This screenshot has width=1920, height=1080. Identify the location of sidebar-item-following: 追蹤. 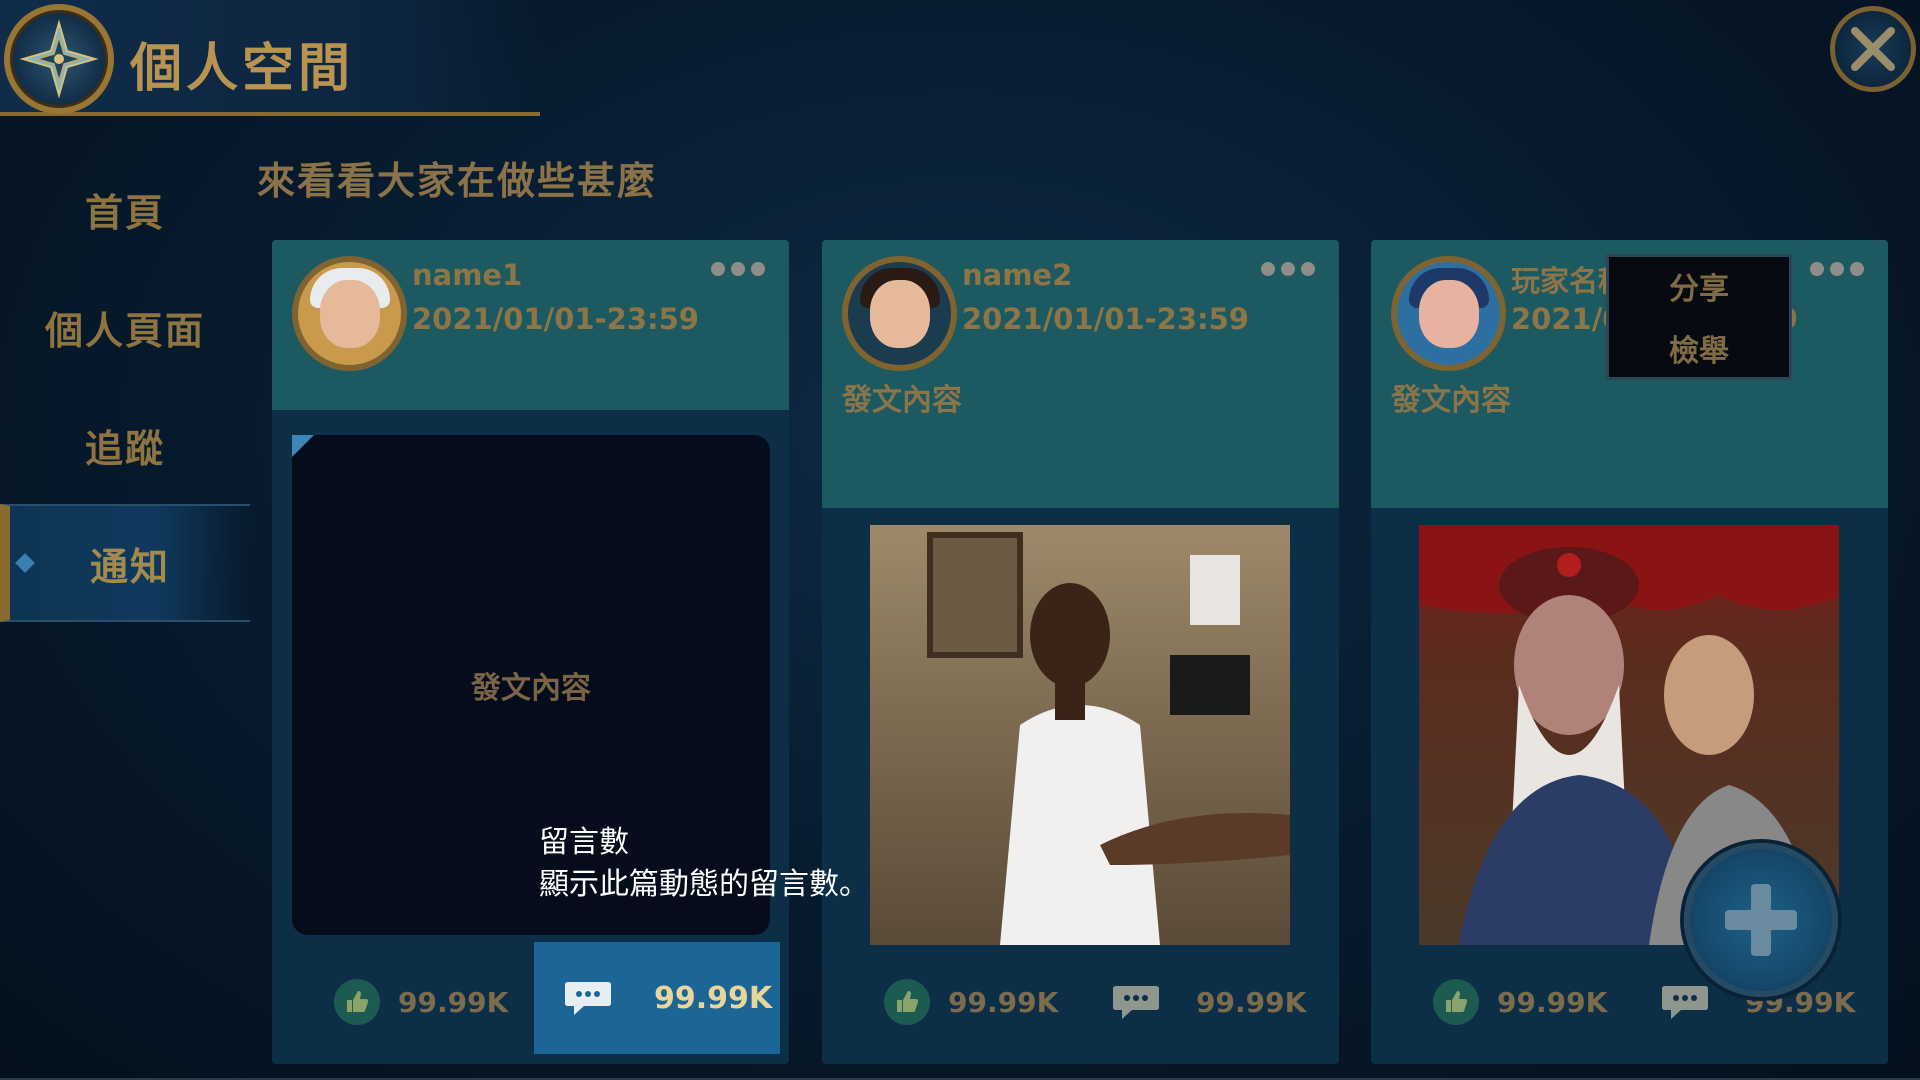
(125, 445).